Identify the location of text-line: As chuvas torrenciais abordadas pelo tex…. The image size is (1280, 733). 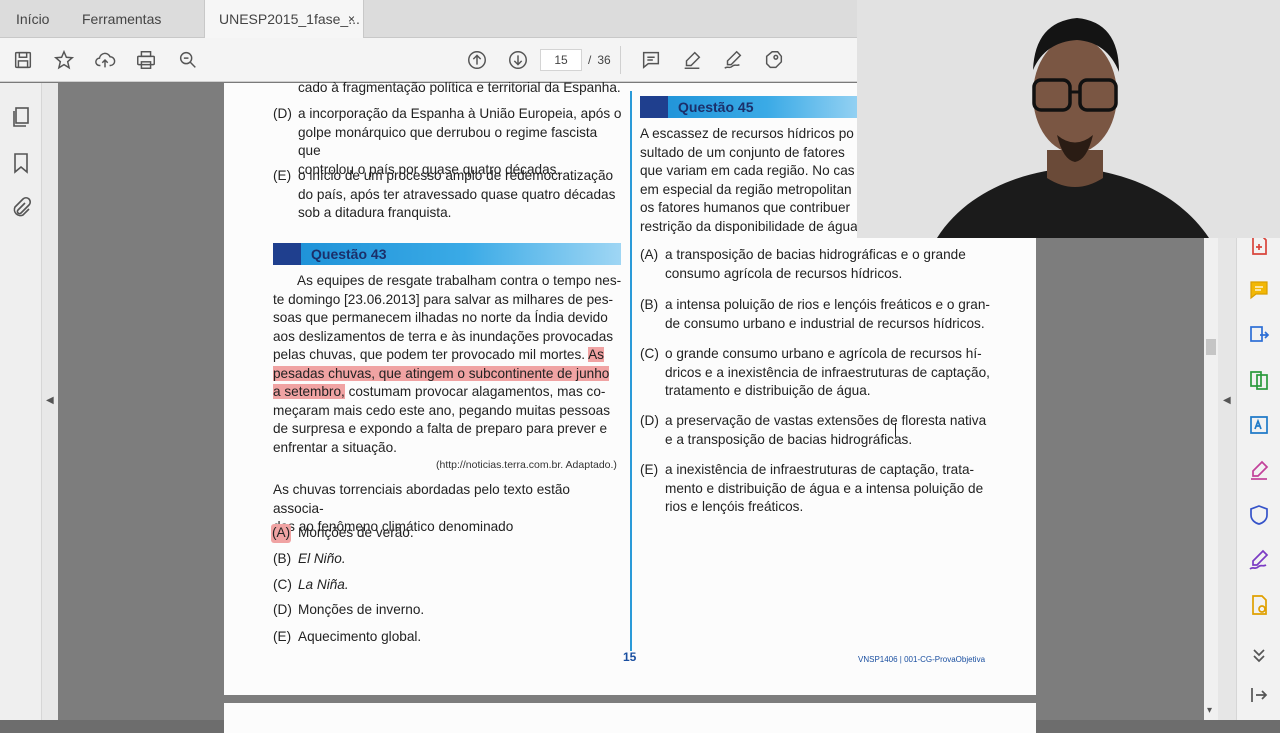
(421, 499).